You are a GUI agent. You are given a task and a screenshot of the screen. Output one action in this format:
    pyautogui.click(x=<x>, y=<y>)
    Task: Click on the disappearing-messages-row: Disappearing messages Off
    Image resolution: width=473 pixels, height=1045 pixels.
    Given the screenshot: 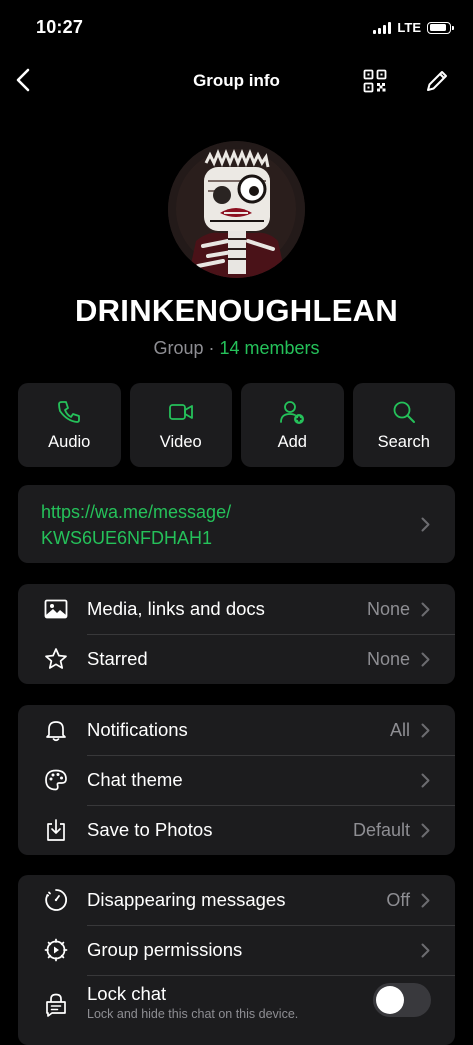 What is the action you would take?
    pyautogui.click(x=236, y=900)
    